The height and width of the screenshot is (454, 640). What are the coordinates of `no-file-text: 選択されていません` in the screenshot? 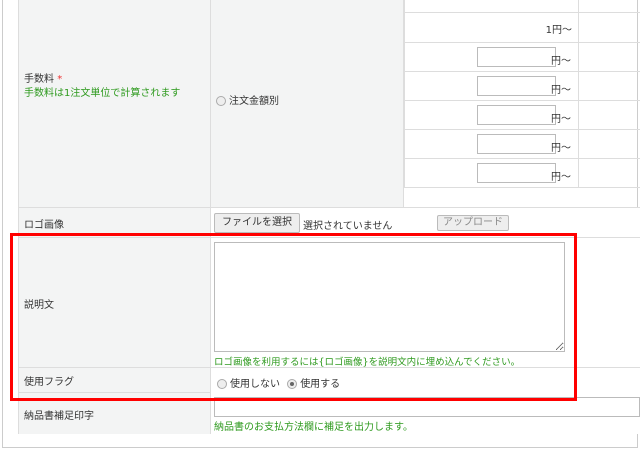 It's located at (348, 226).